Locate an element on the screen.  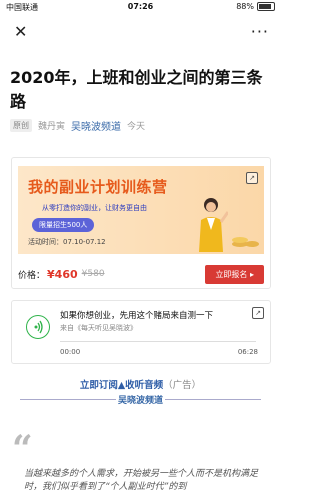
presenter-illustration is located at coordinates (213, 225).